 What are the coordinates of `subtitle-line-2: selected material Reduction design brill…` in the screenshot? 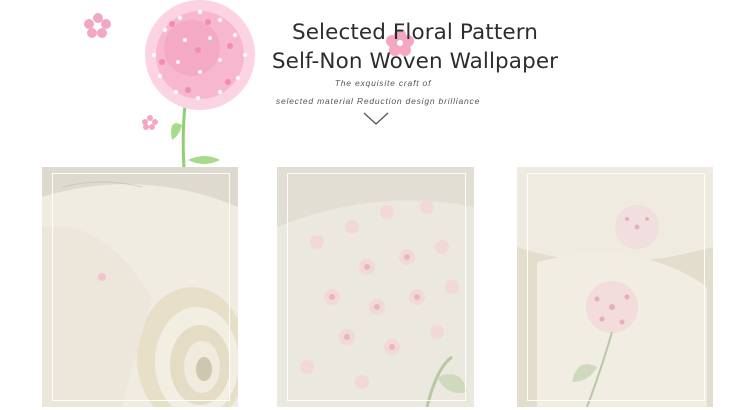 It's located at (378, 101).